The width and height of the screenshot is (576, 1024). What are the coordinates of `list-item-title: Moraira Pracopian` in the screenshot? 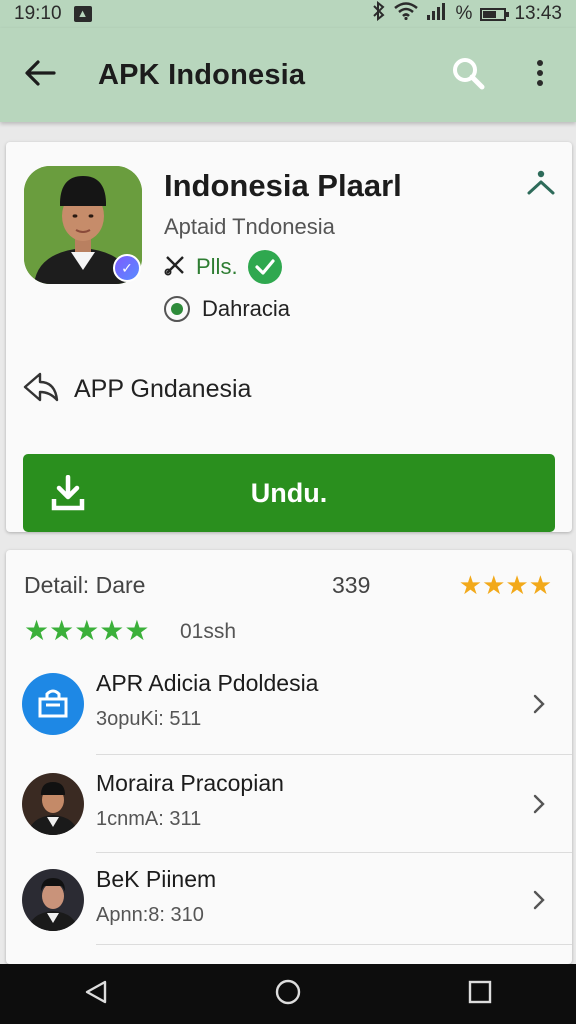 It's located at (190, 783).